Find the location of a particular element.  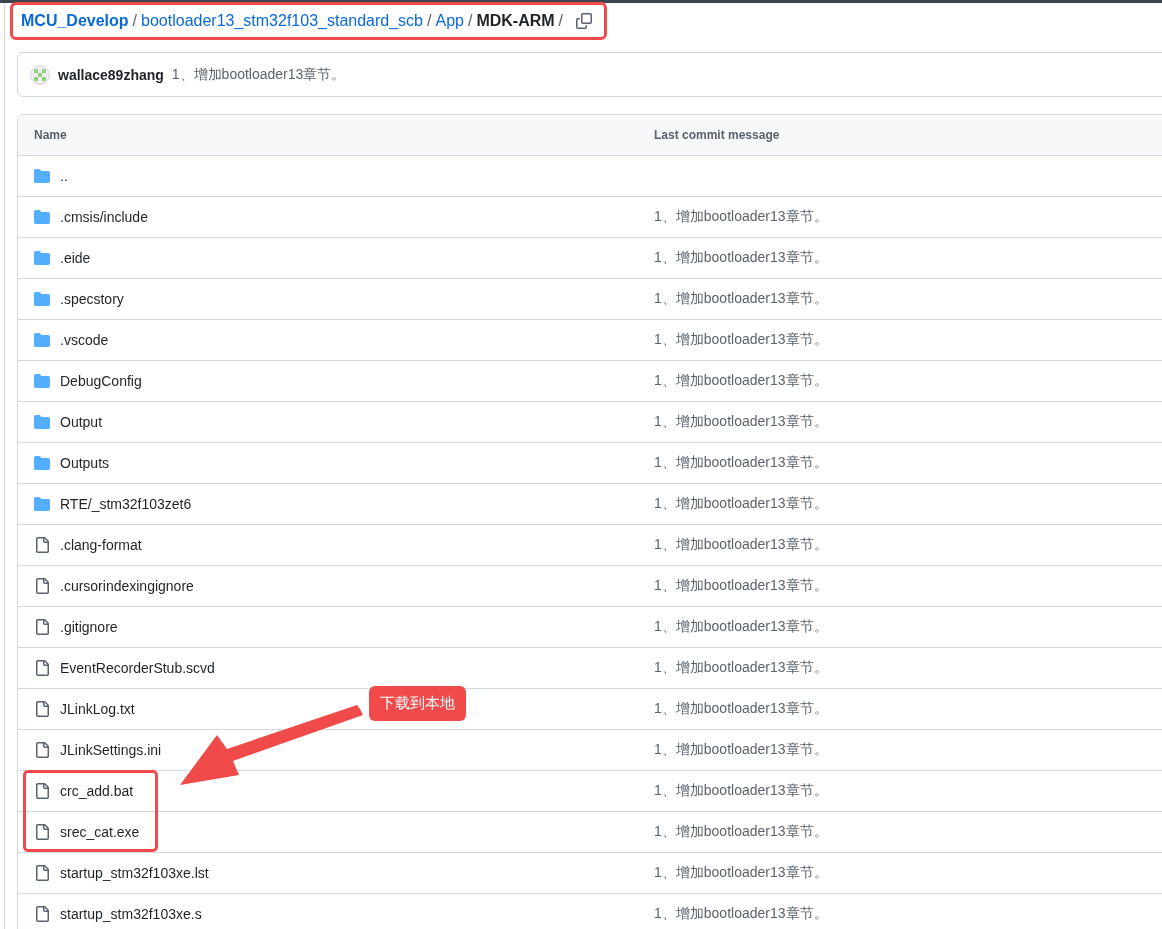

file-name-link: startup_stm32f103xe.lst is located at coordinates (134, 873).